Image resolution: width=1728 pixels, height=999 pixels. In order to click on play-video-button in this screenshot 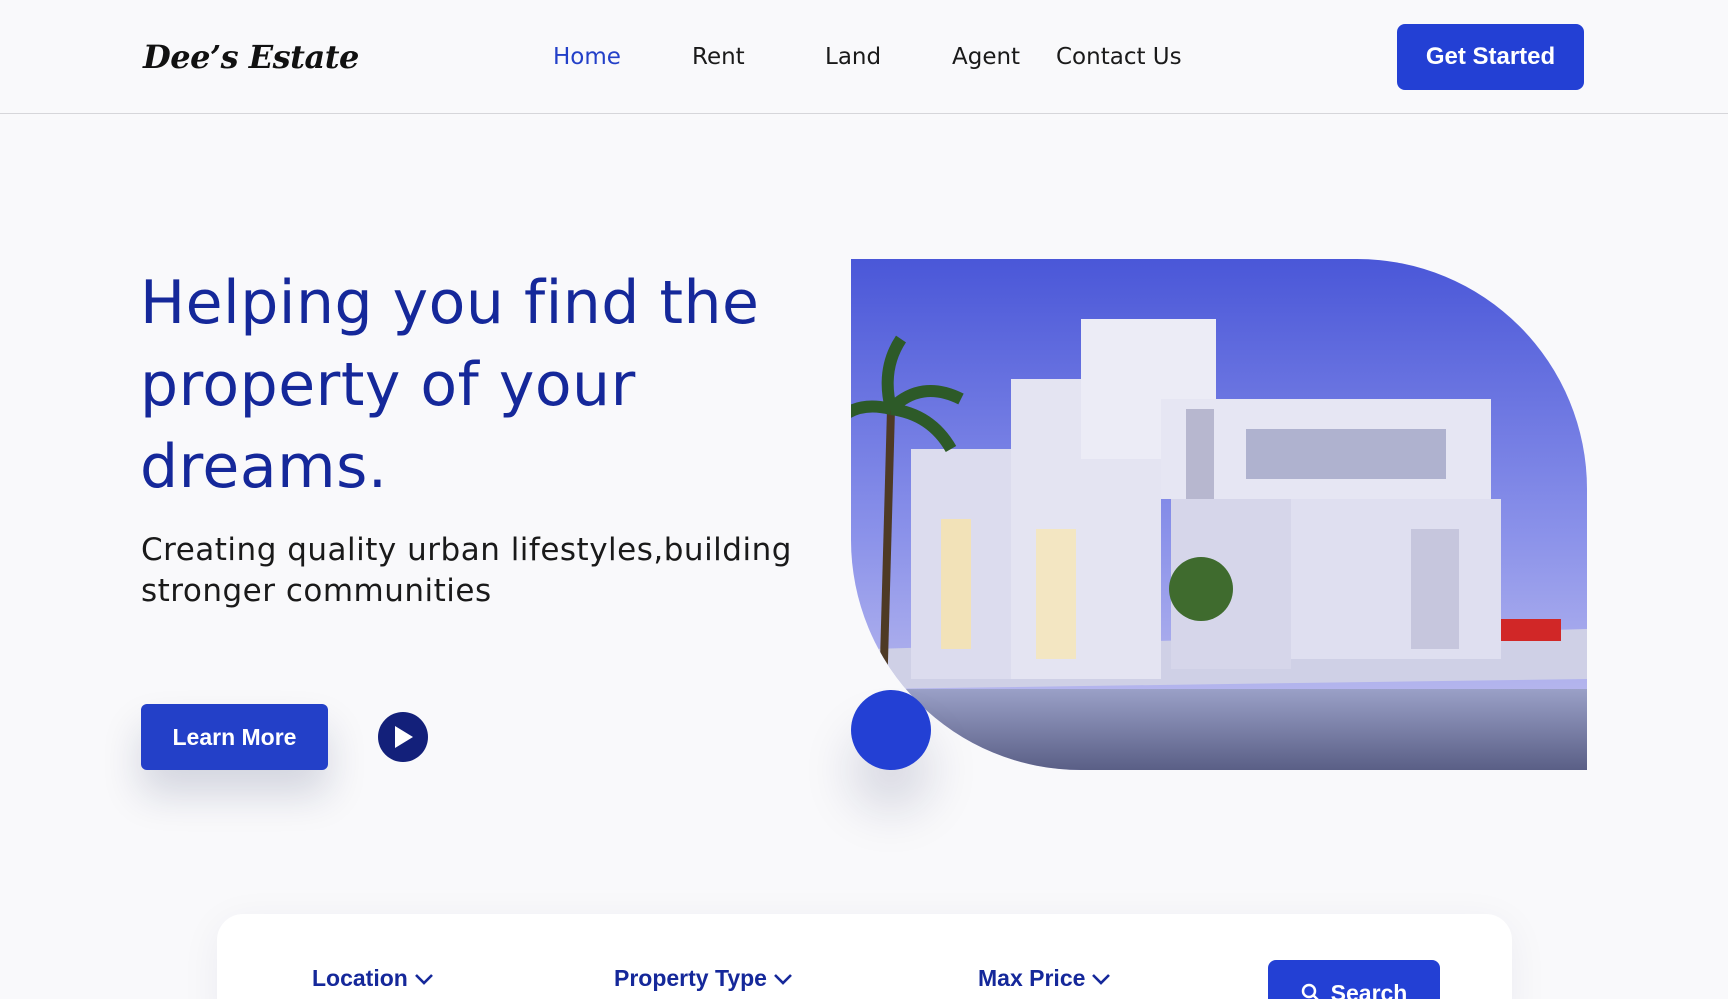, I will do `click(403, 737)`.